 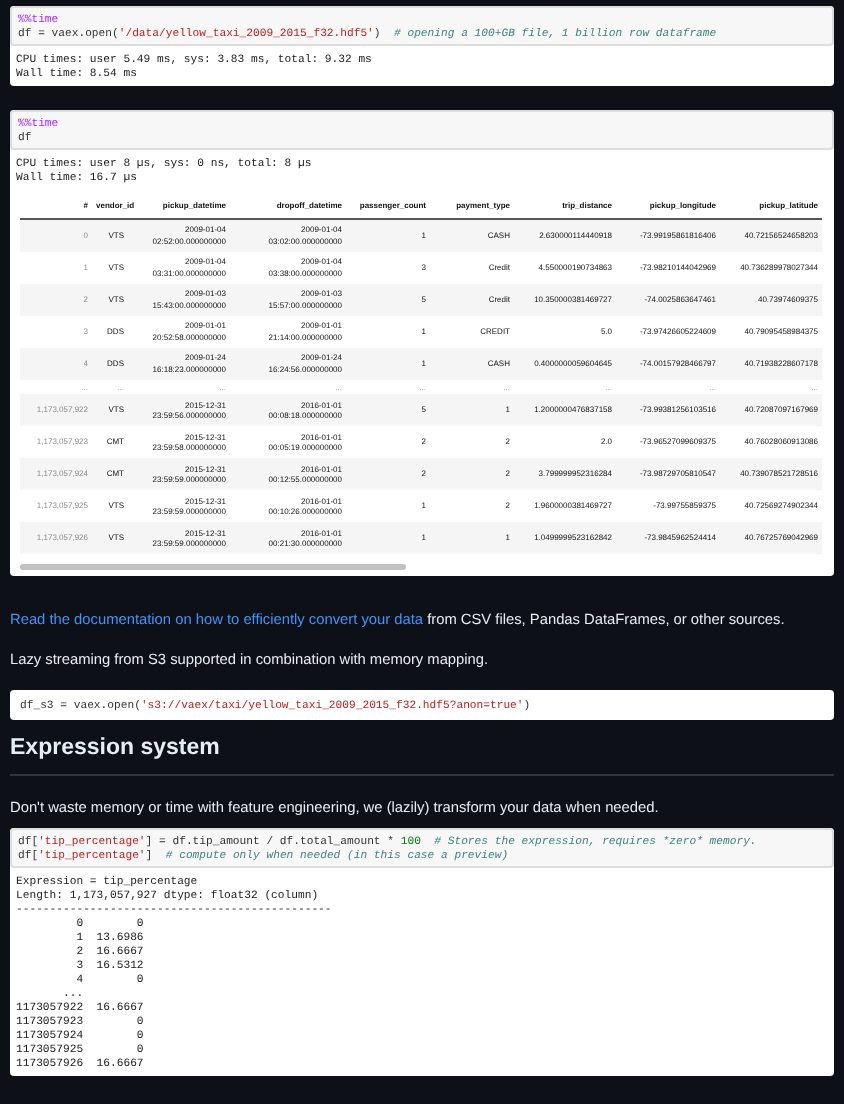 What do you see at coordinates (213, 567) in the screenshot?
I see `scrollbar-thumb` at bounding box center [213, 567].